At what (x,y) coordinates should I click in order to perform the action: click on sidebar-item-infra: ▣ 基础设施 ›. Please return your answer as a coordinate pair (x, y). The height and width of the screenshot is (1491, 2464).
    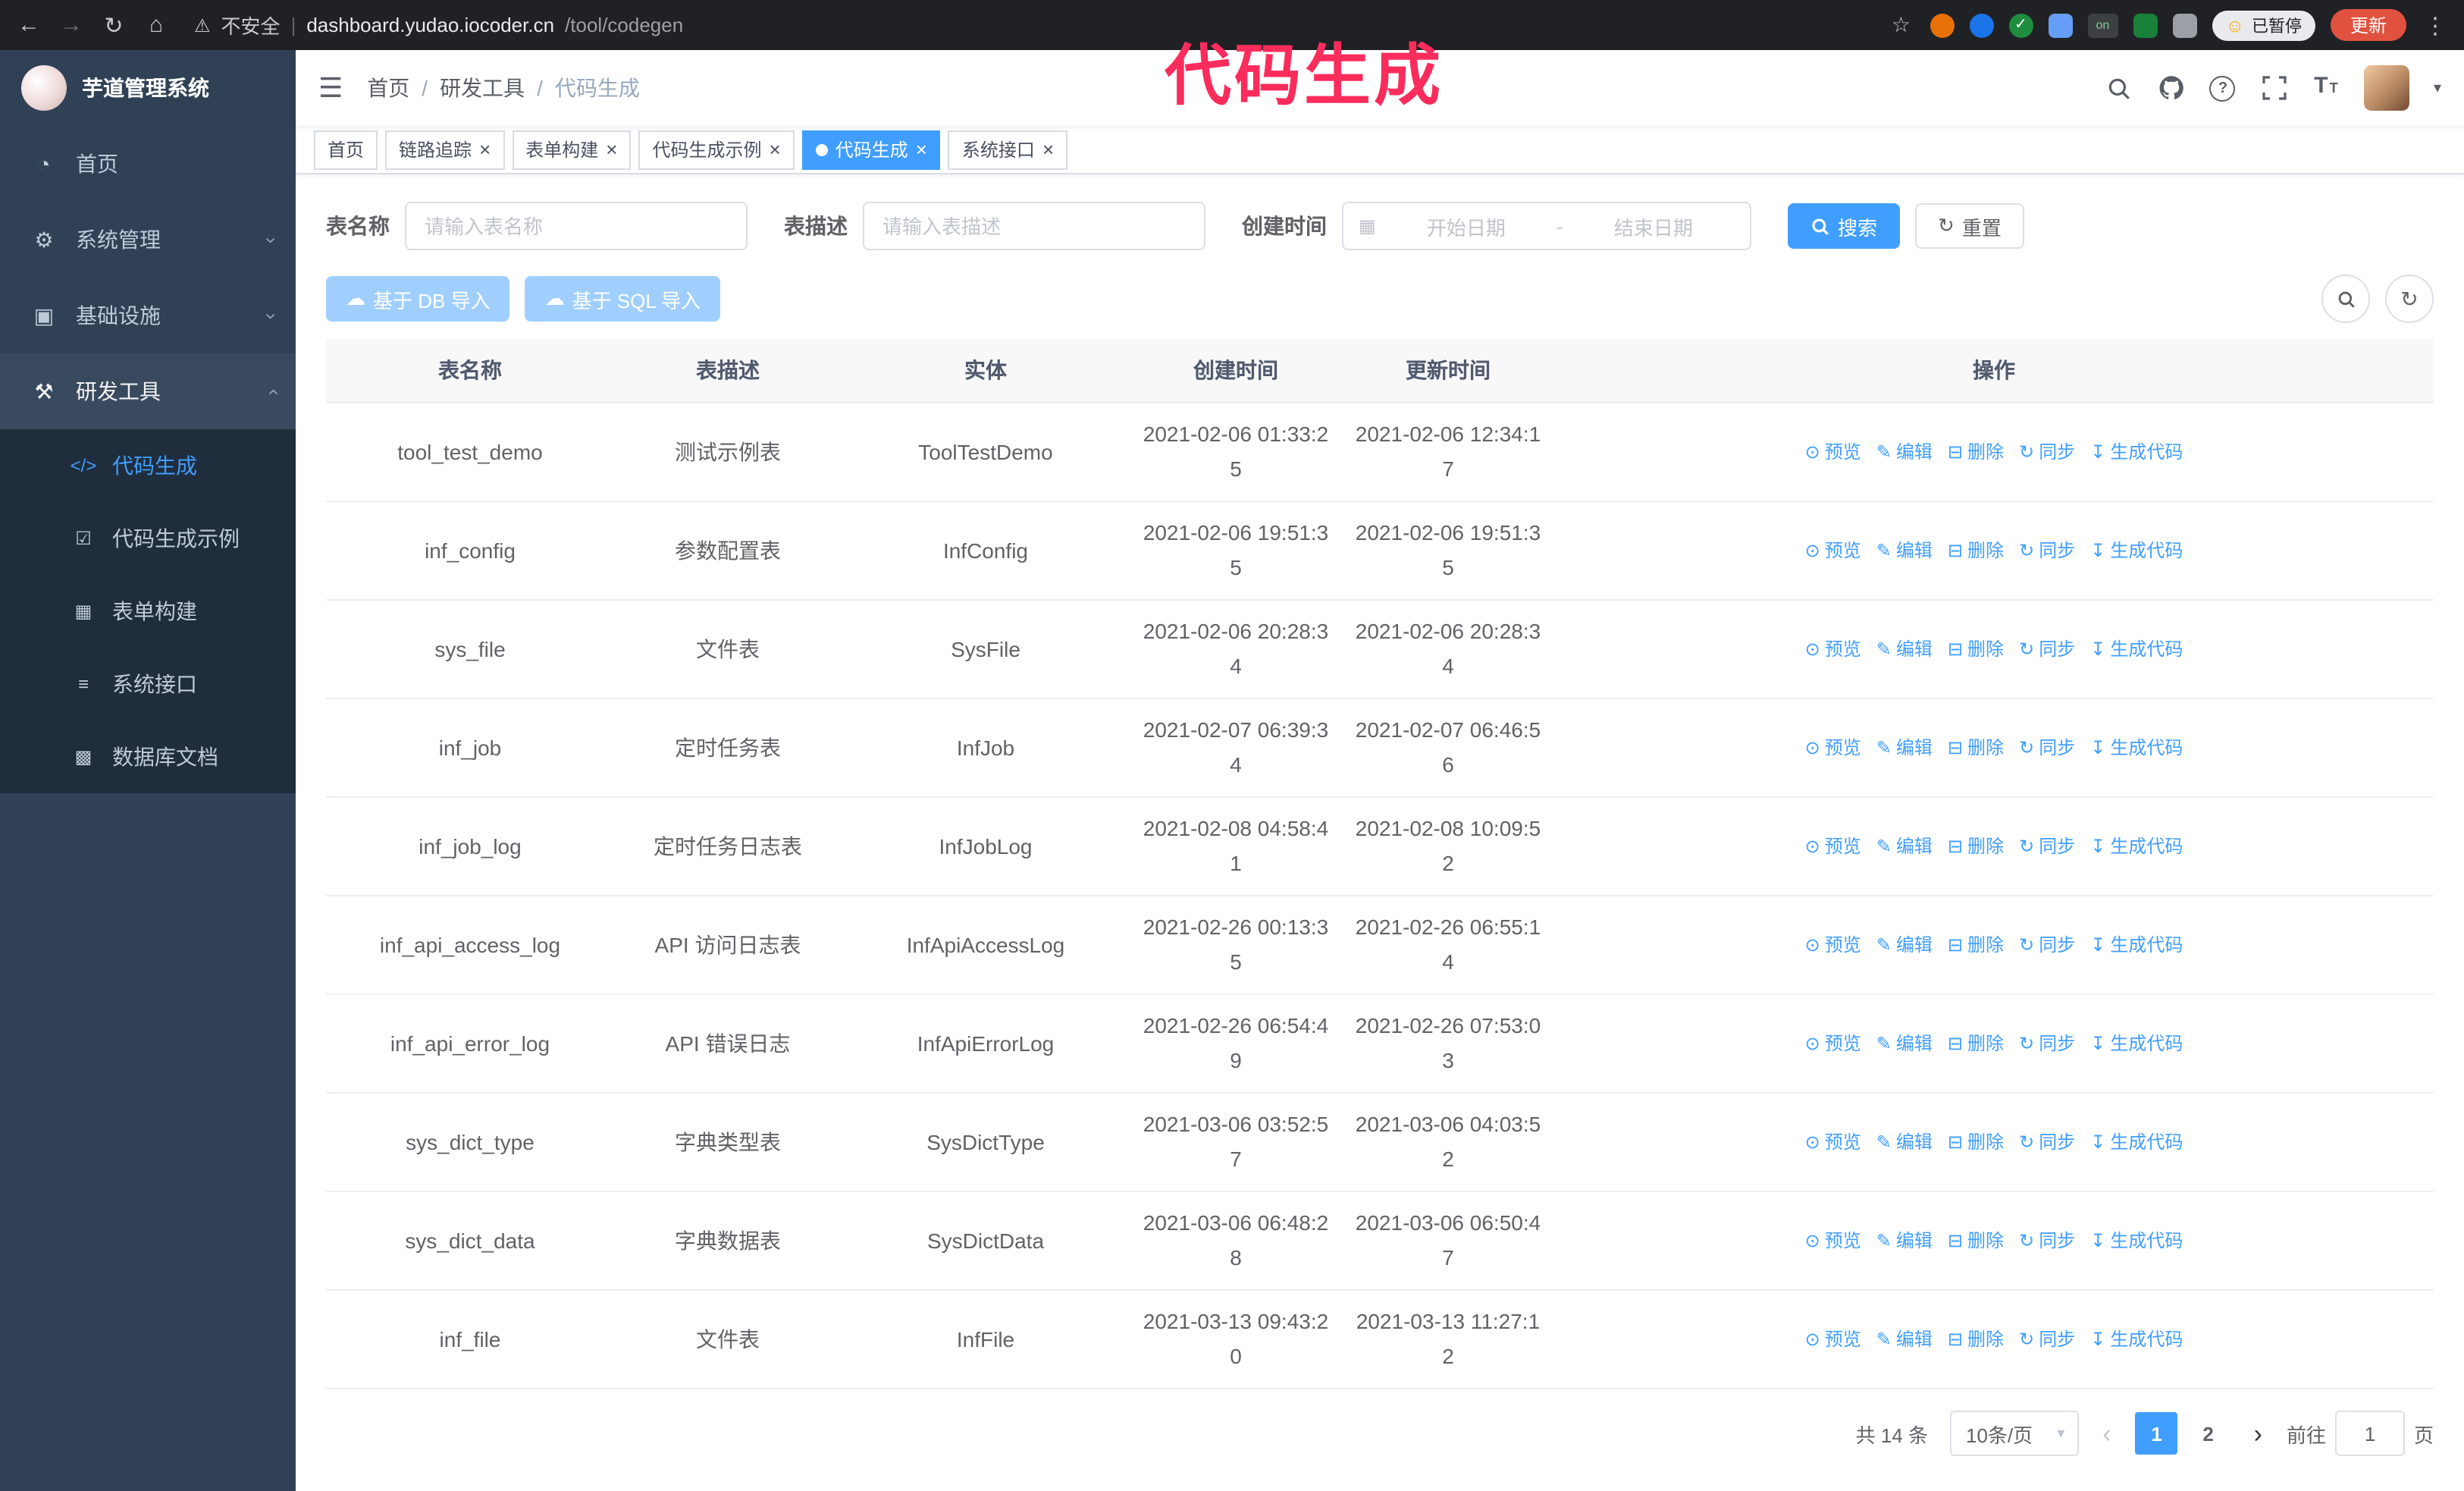
    Looking at the image, I should click on (148, 315).